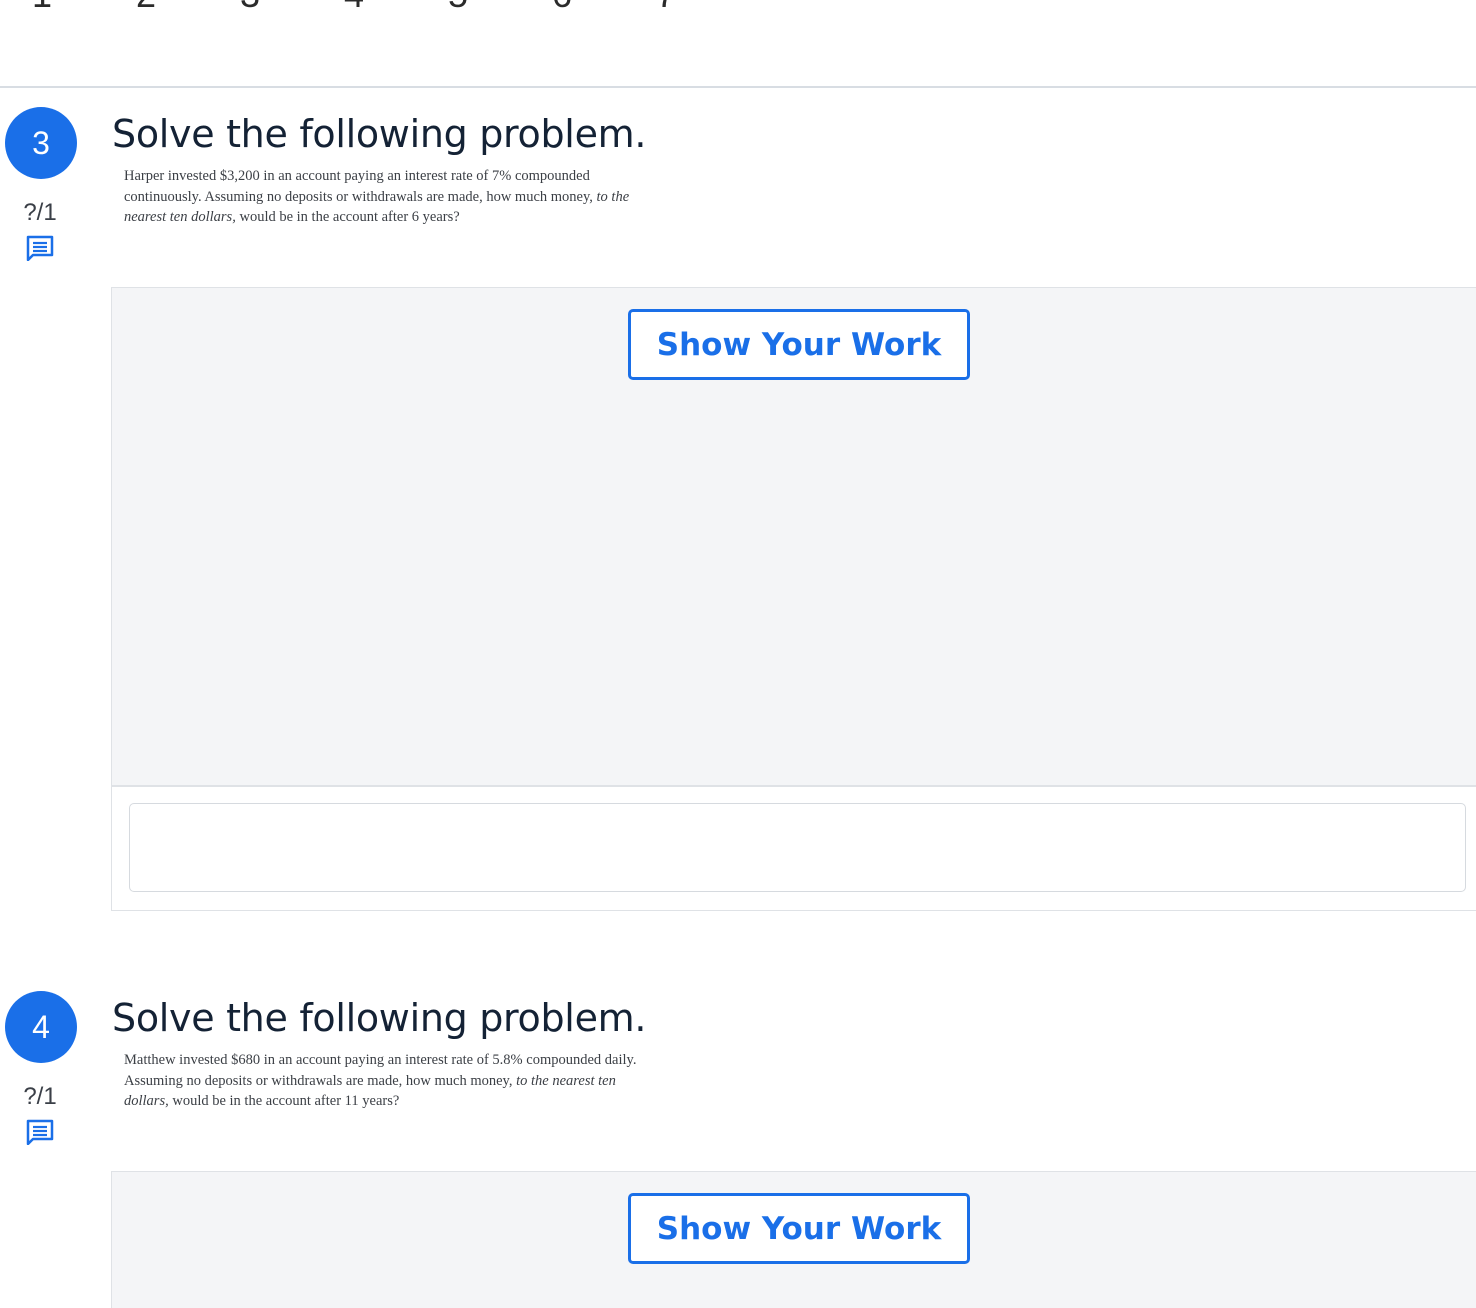 The width and height of the screenshot is (1476, 1308). What do you see at coordinates (349, 217) in the screenshot?
I see `question-text-end: would be in the account after 6 years?` at bounding box center [349, 217].